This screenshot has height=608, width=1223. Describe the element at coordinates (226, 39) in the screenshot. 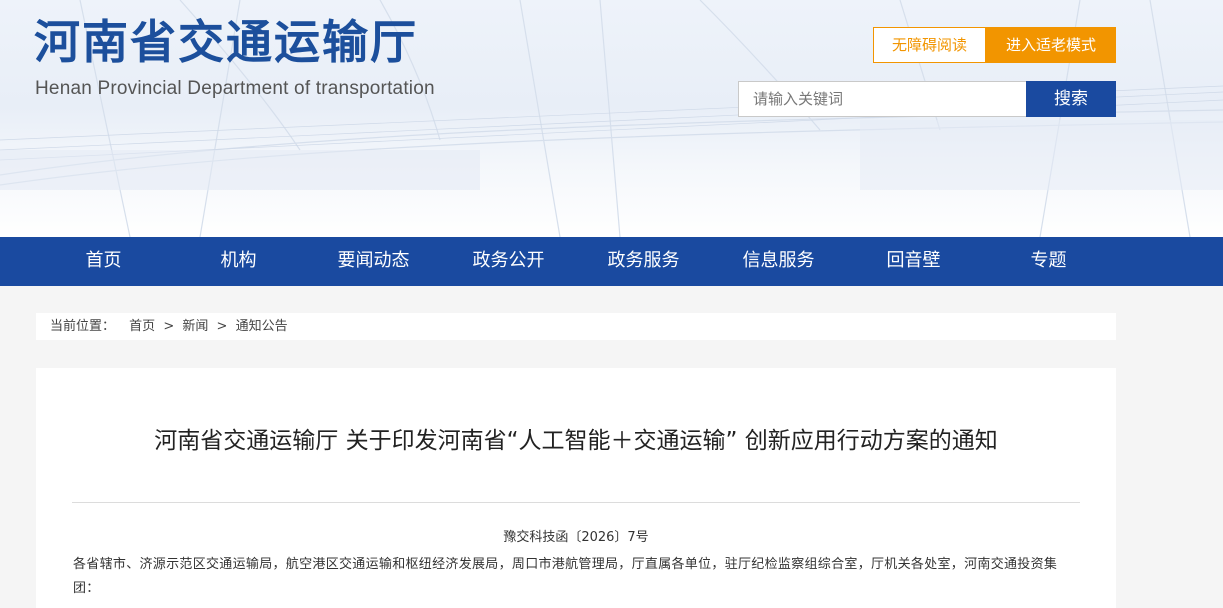

I see `site-logo-title: 河南省交通运输厅` at that location.